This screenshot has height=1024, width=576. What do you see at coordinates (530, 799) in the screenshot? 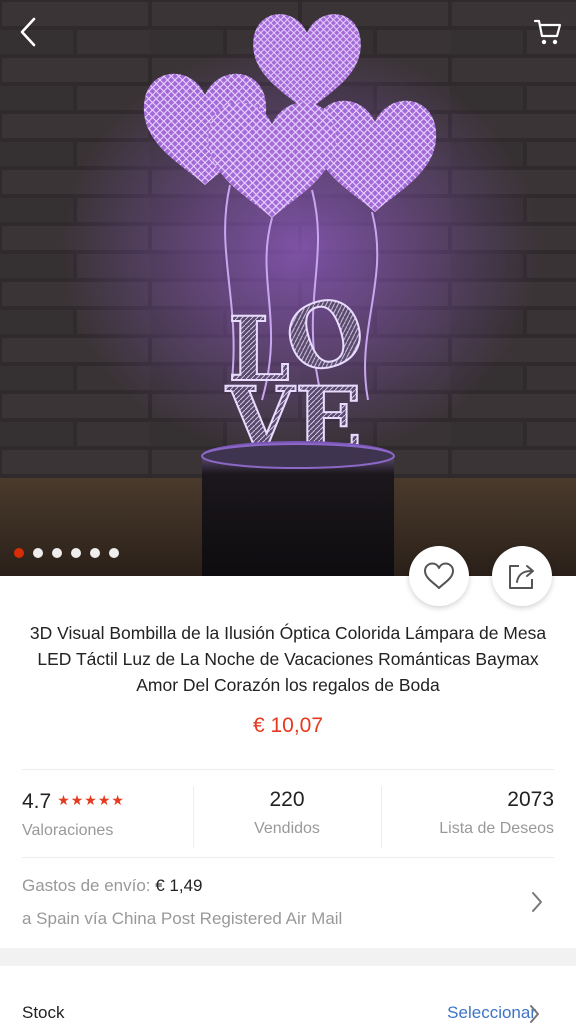
I see `wishlist-count: 2073` at bounding box center [530, 799].